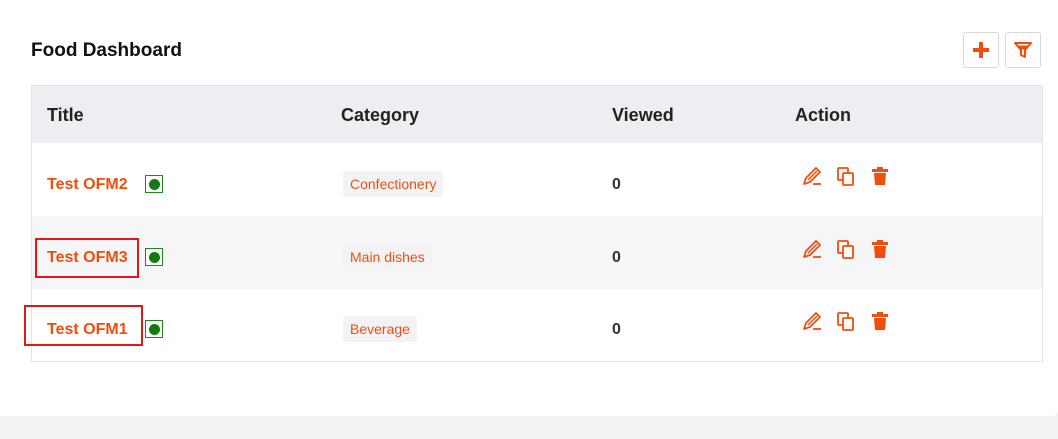  What do you see at coordinates (387, 257) in the screenshot?
I see `category-badge: Main dishes` at bounding box center [387, 257].